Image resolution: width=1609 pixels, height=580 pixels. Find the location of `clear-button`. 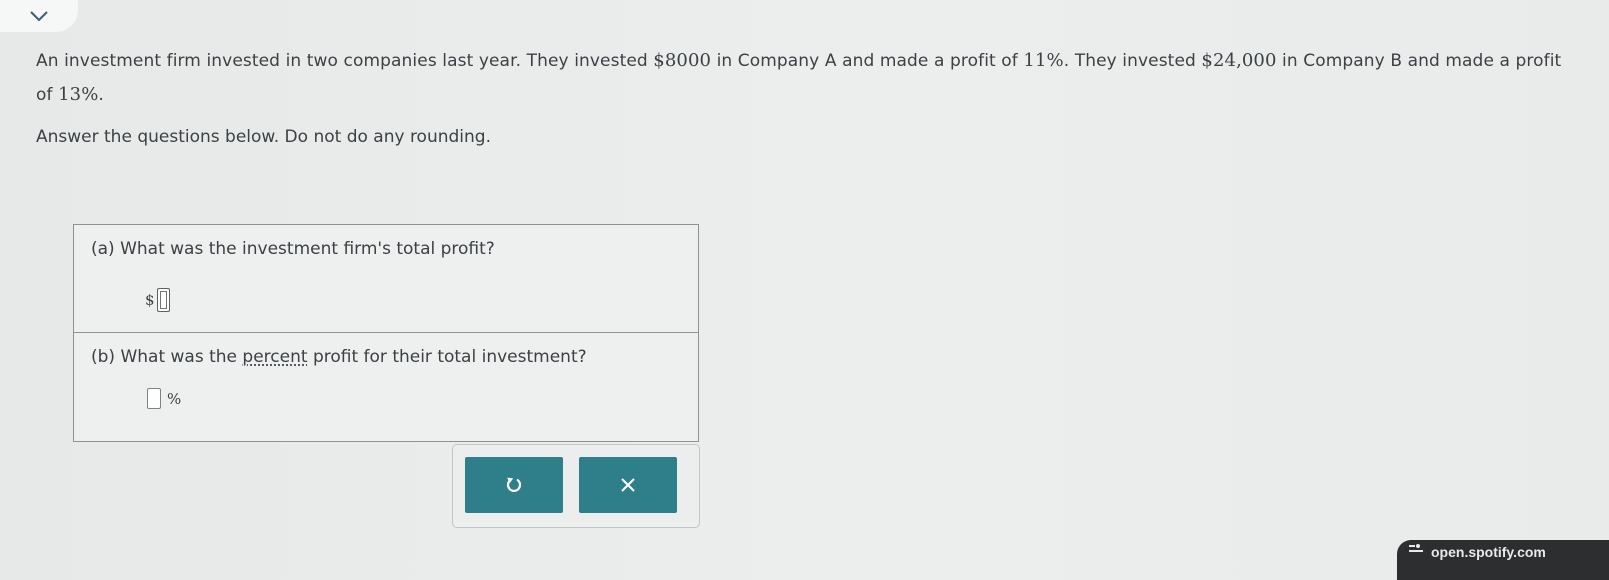

clear-button is located at coordinates (628, 485).